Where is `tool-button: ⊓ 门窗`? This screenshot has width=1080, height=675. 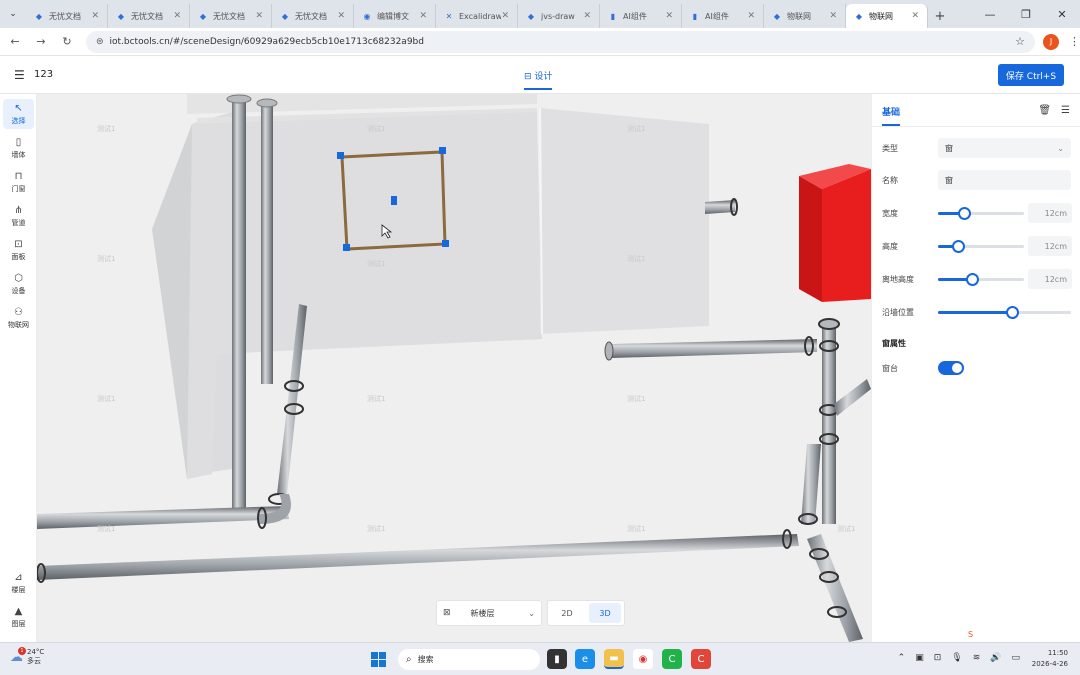
tool-button: ⊓ 门窗 is located at coordinates (18, 182).